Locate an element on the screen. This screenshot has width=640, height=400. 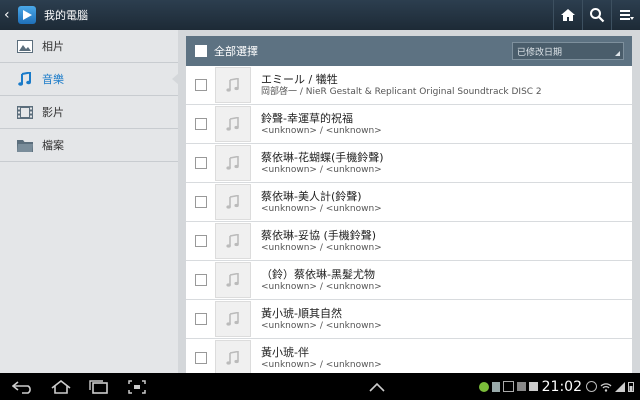
menu-button is located at coordinates (625, 15).